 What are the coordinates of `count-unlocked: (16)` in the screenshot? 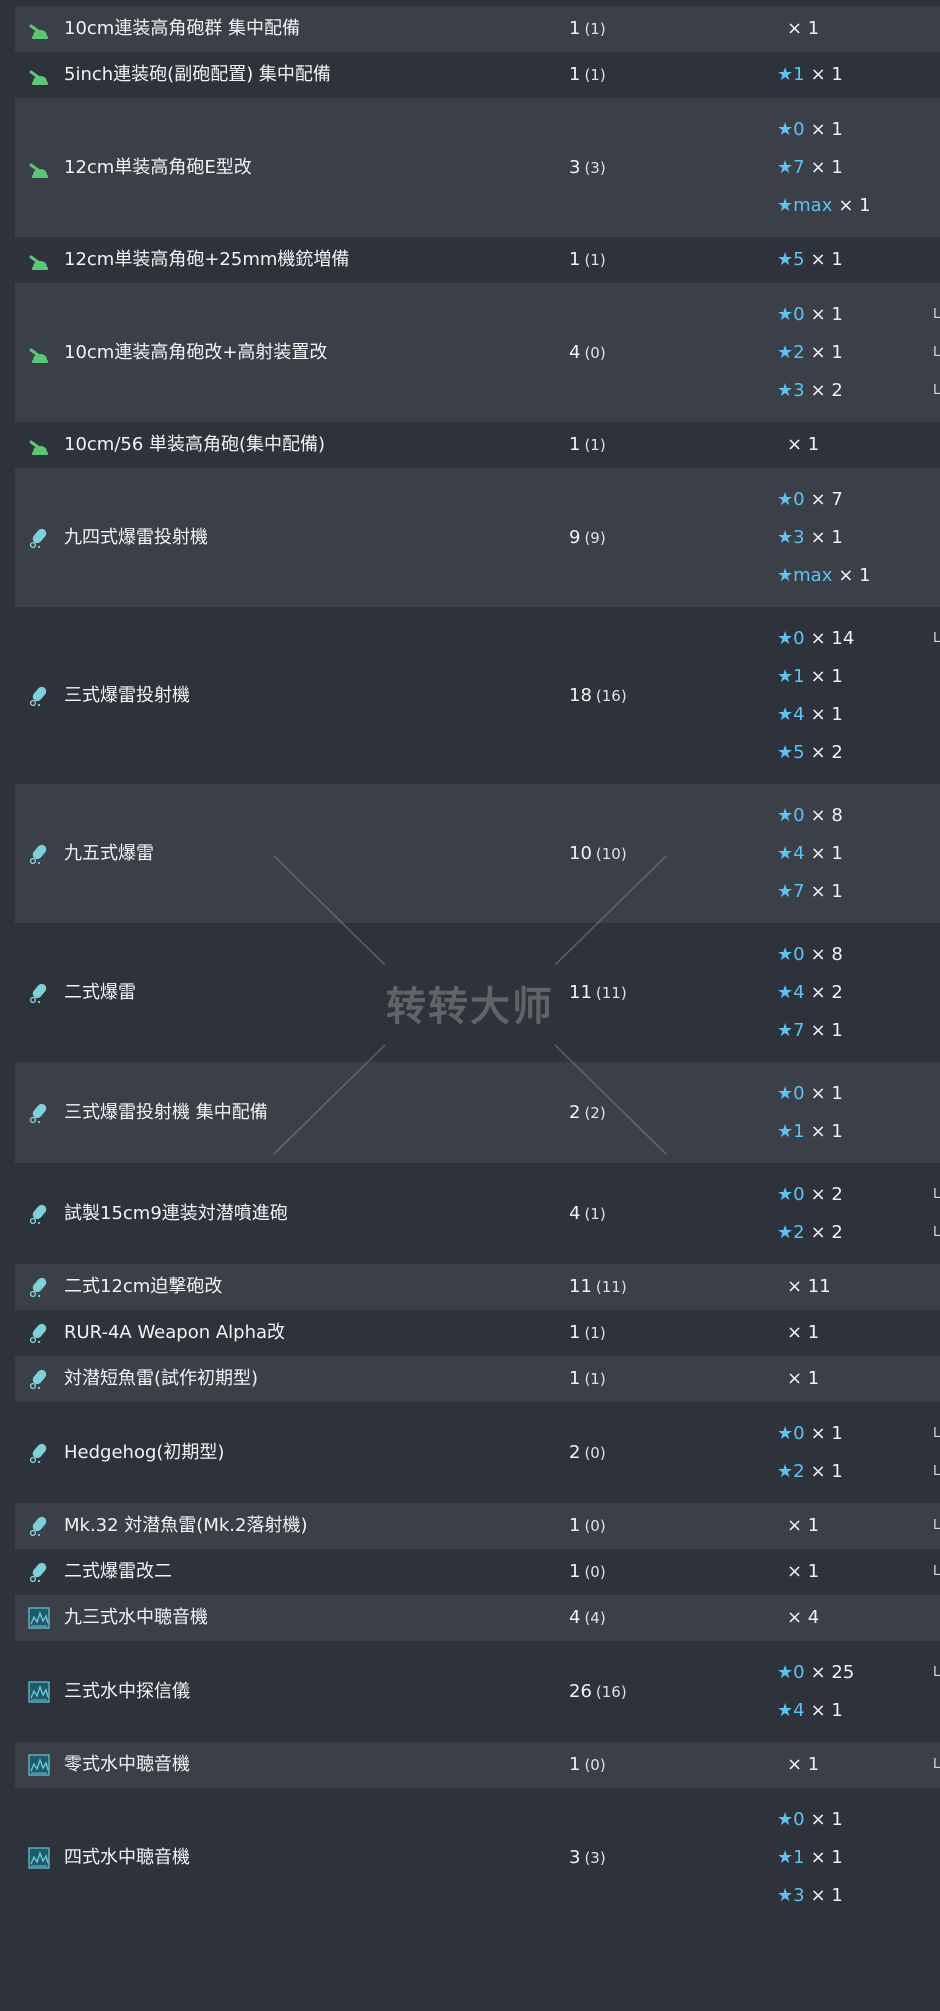 It's located at (611, 695).